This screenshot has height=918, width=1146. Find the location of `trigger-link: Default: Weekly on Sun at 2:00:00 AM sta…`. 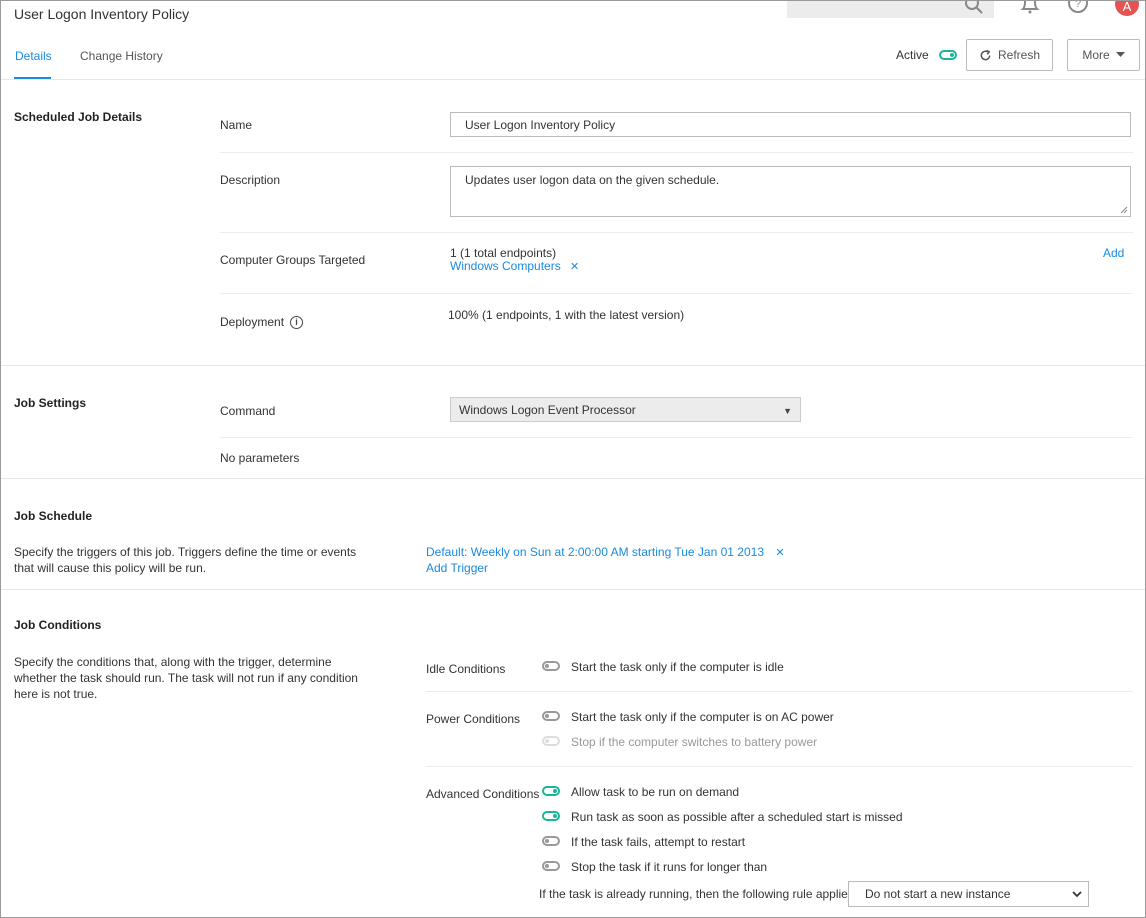

trigger-link: Default: Weekly on Sun at 2:00:00 AM sta… is located at coordinates (595, 552).